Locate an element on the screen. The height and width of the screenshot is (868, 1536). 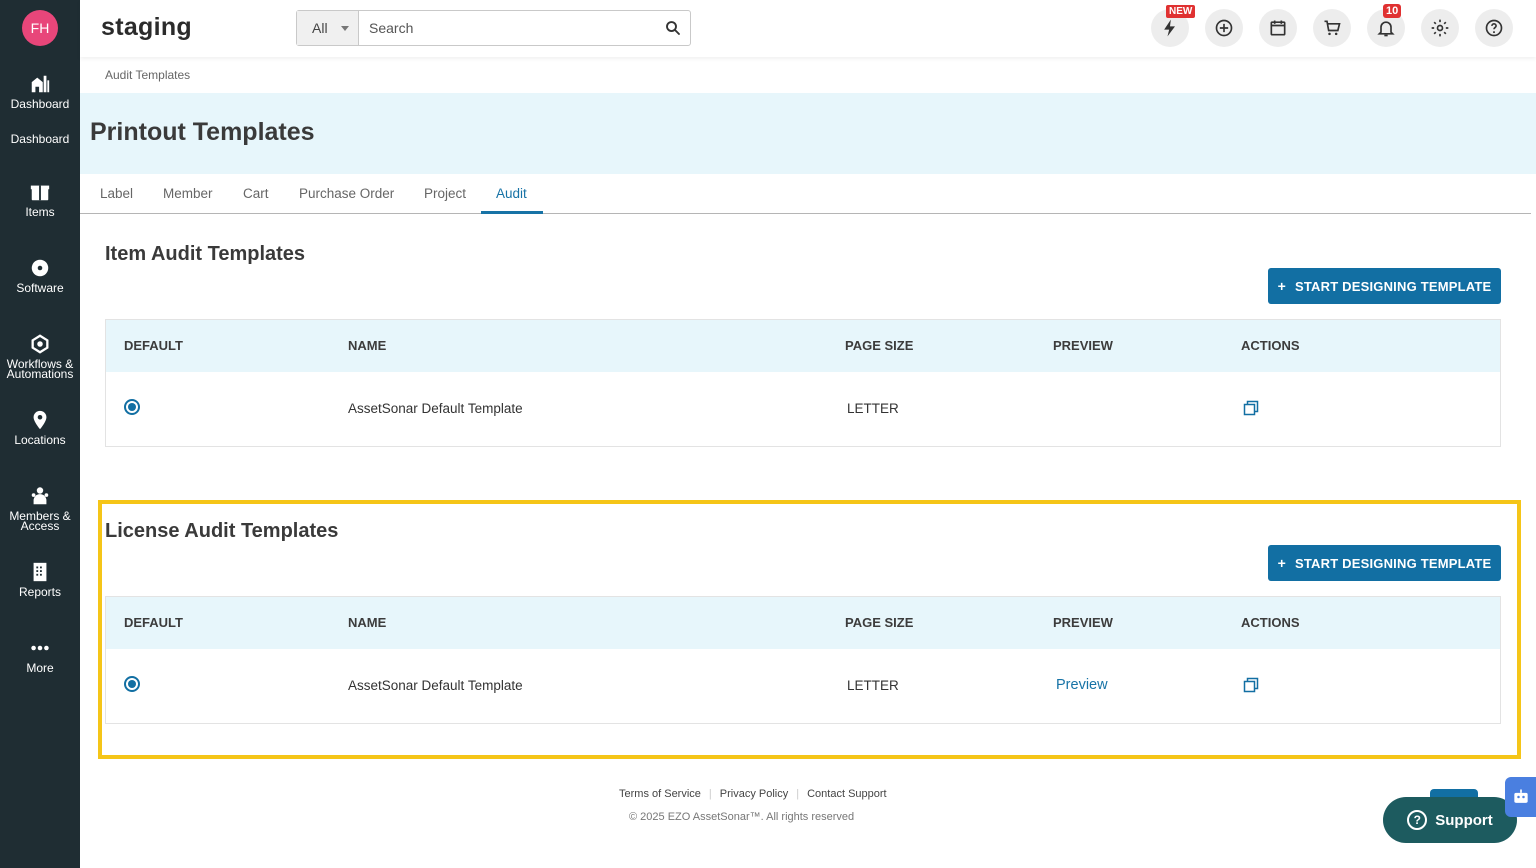
sidebar-item-label: Items is located at coordinates (40, 212).